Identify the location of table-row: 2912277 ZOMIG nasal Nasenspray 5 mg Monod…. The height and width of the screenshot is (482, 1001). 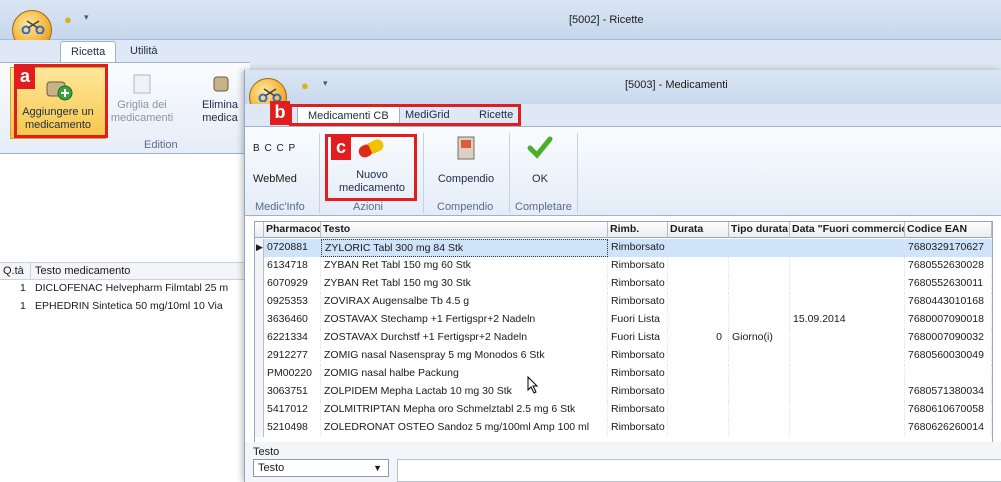
(623, 356).